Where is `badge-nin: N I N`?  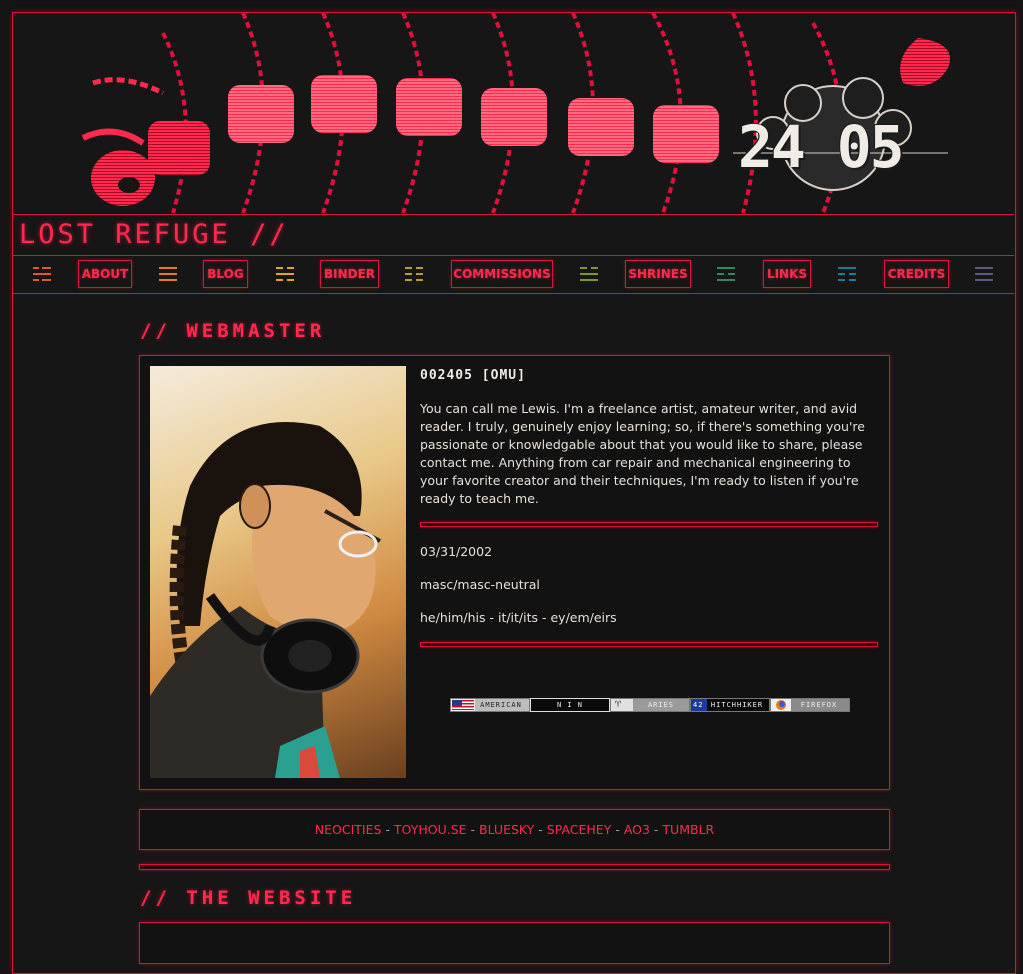 badge-nin: N I N is located at coordinates (570, 705).